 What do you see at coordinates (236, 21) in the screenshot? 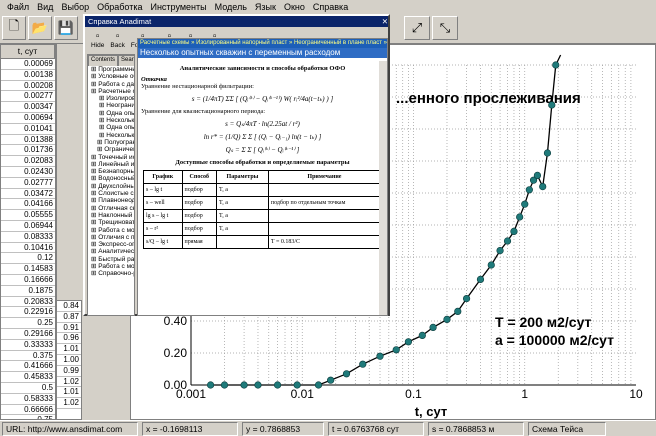
I see `help-title-bar: Справка Anadimat ✕` at bounding box center [236, 21].